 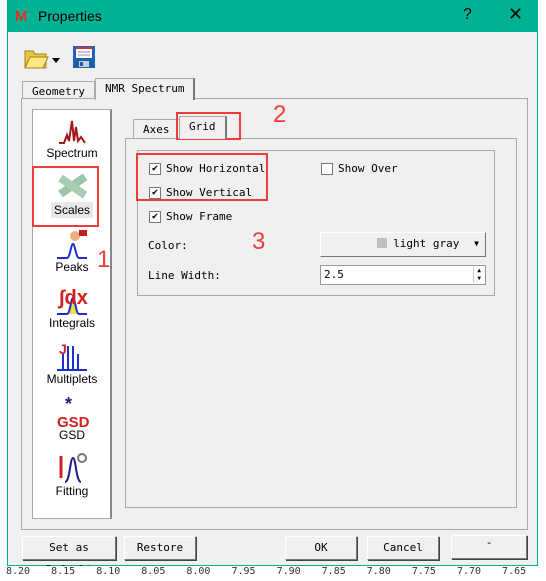 I want to click on sidebar-item-spectrum: Spectrum, so click(x=72, y=136).